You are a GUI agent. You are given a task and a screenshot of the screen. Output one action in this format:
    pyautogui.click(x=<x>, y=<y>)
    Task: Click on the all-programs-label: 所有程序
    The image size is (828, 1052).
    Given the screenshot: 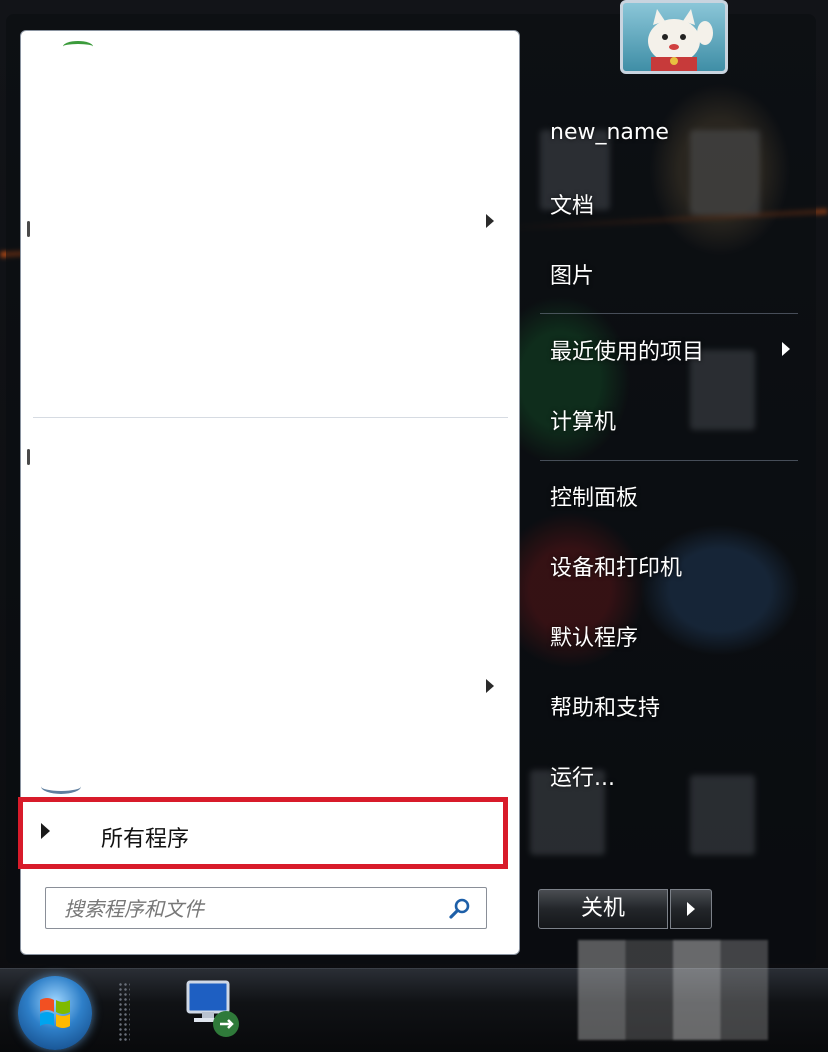 What is the action you would take?
    pyautogui.click(x=145, y=839)
    